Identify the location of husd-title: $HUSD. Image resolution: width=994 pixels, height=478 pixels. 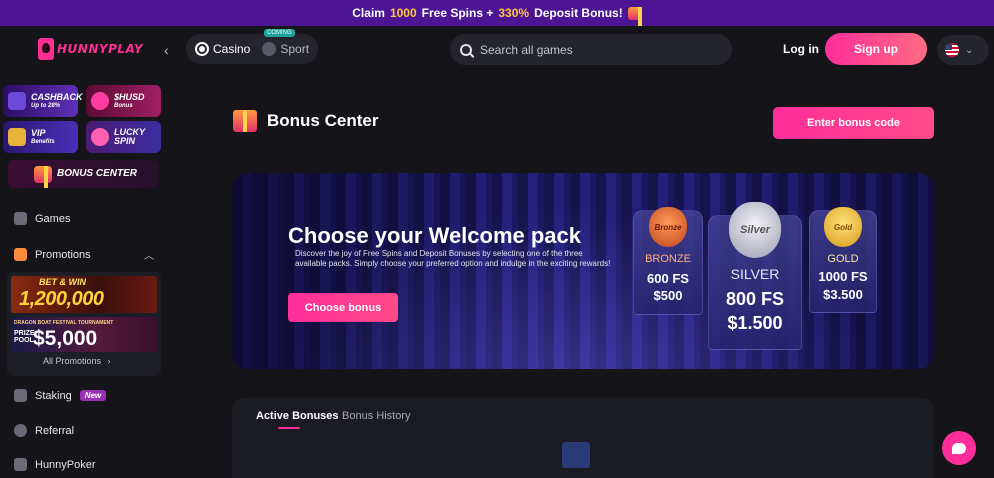
(129, 97).